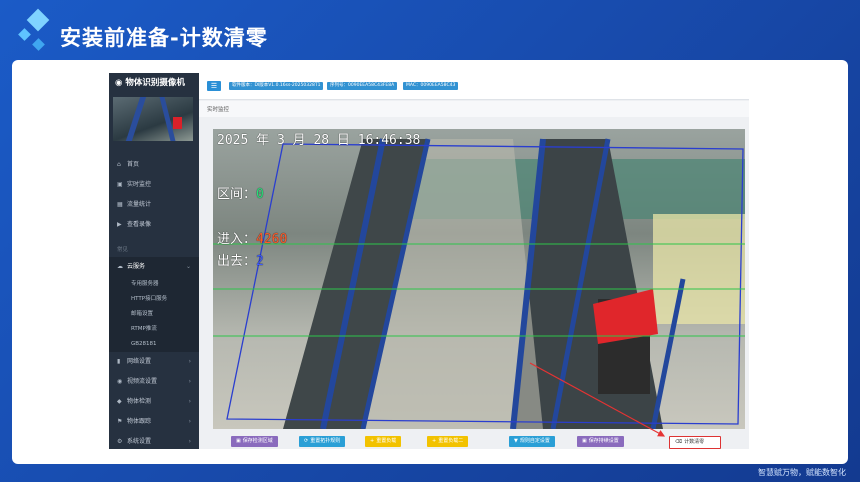  What do you see at coordinates (383, 441) in the screenshot?
I see `reset-load-button: + 重置负载` at bounding box center [383, 441].